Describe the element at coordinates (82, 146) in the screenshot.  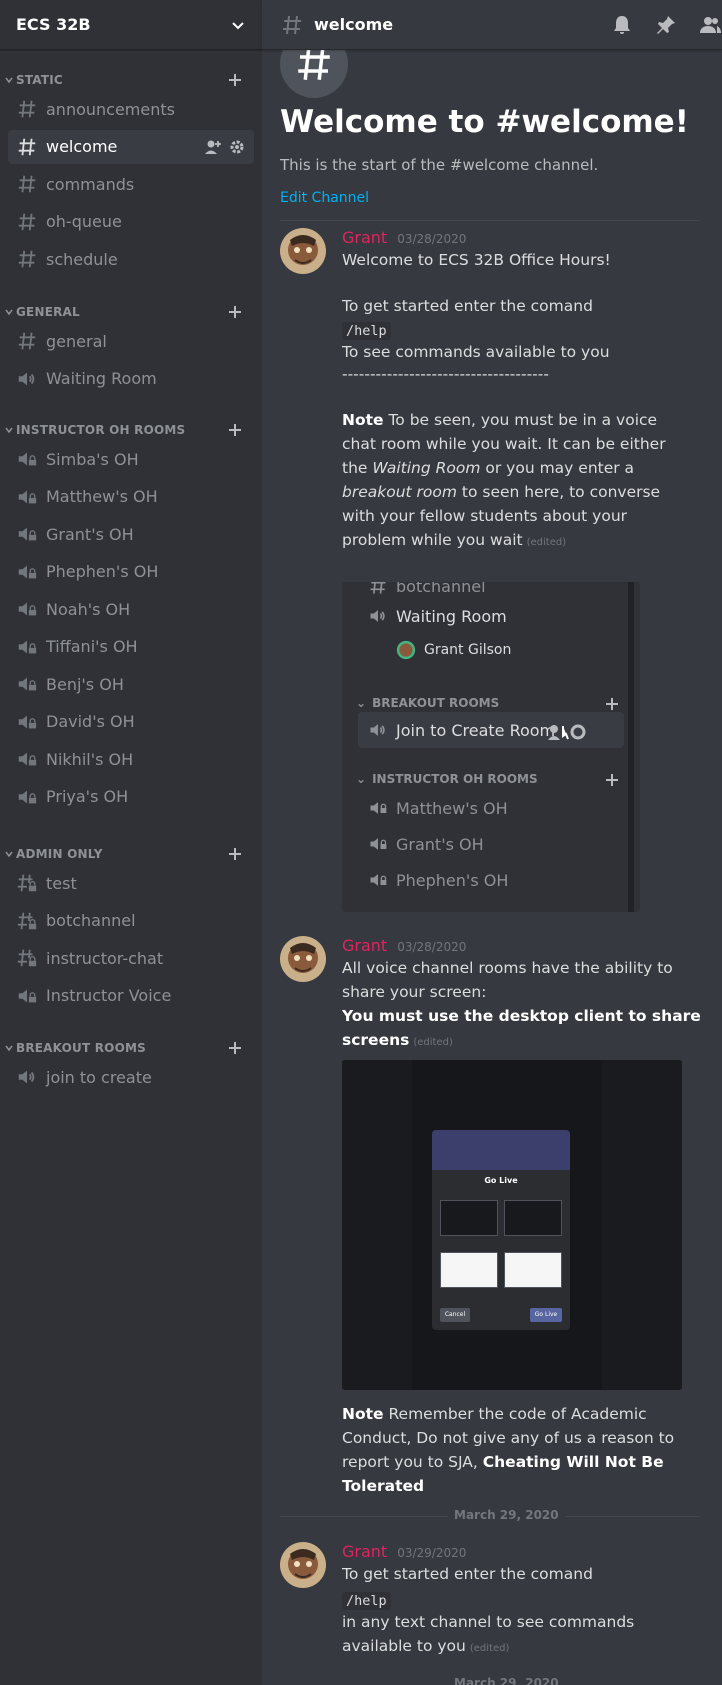
I see `channel-label: welcome` at that location.